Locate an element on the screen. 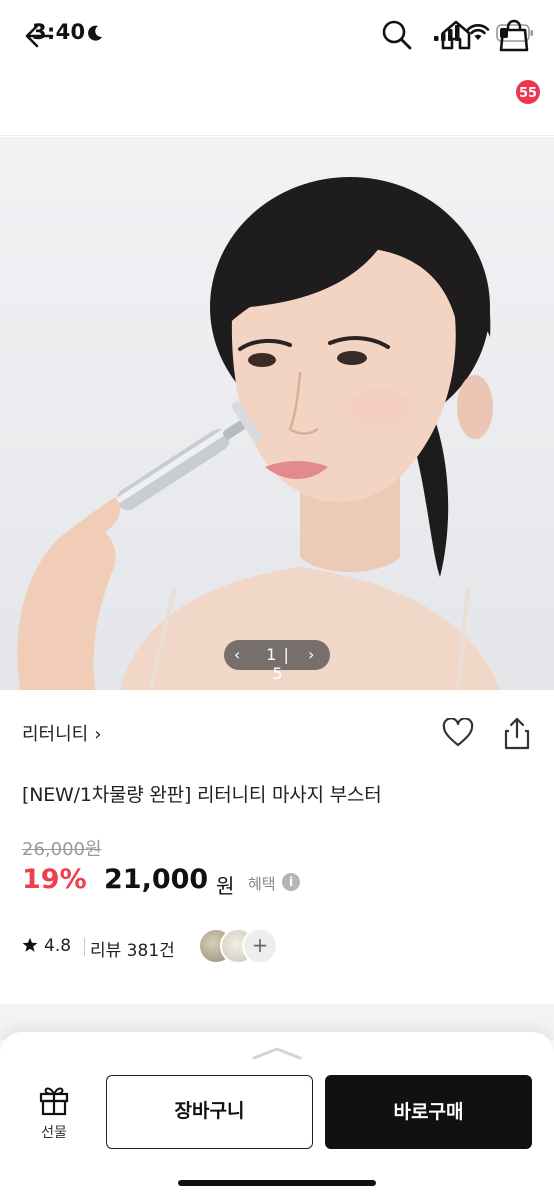 The image size is (554, 1200). rating-value: 4.8 is located at coordinates (58, 946).